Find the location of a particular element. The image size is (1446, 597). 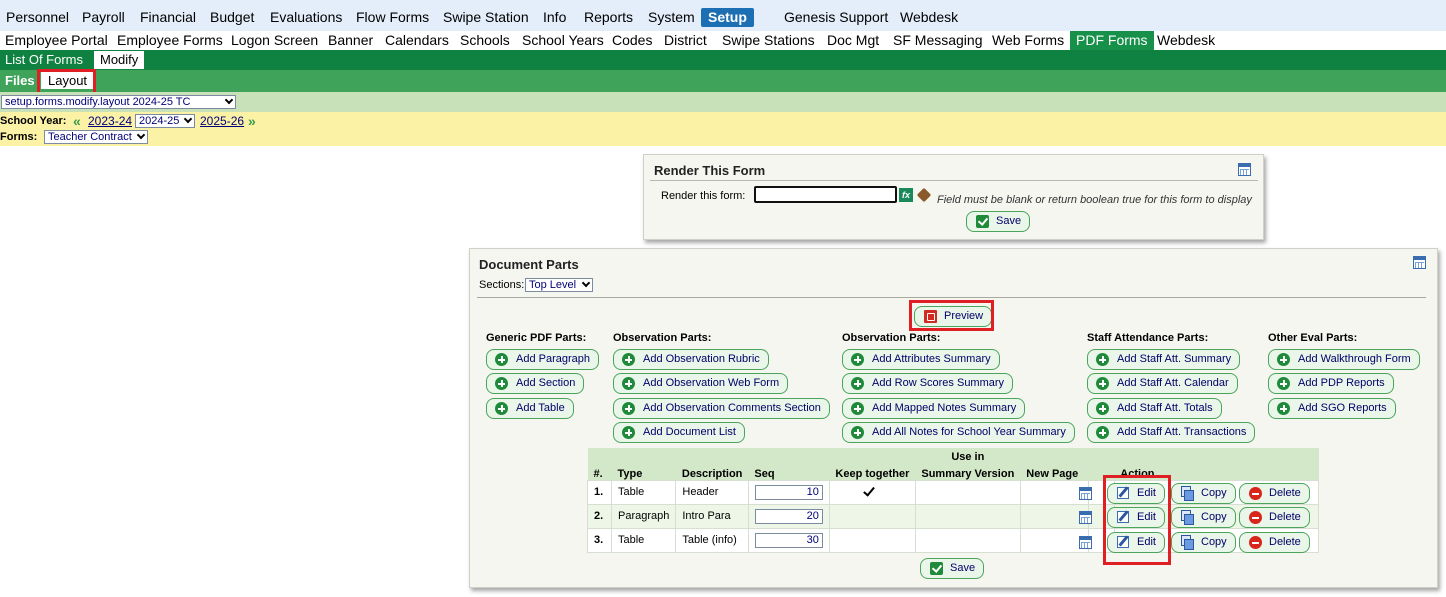

menu-flow-forms: Flow Forms is located at coordinates (392, 17).